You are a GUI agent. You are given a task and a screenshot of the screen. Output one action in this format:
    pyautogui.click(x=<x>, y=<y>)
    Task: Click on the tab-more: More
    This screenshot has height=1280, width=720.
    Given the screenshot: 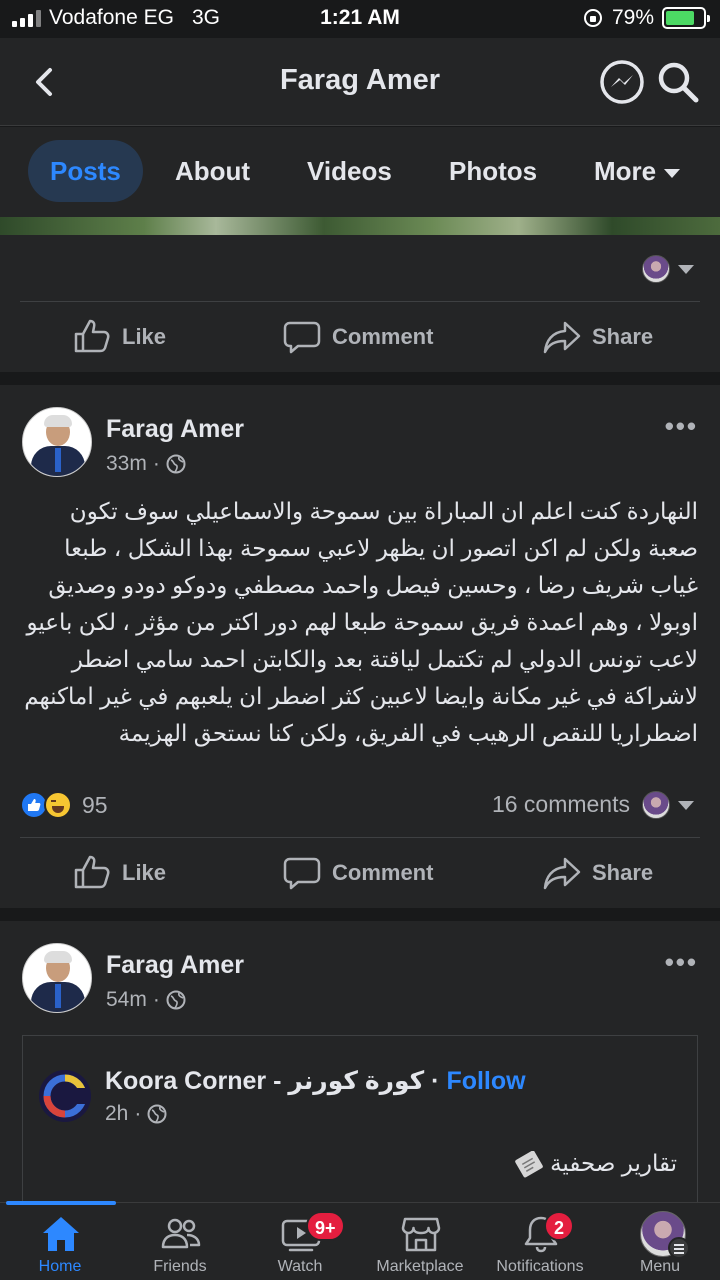 What is the action you would take?
    pyautogui.click(x=637, y=171)
    